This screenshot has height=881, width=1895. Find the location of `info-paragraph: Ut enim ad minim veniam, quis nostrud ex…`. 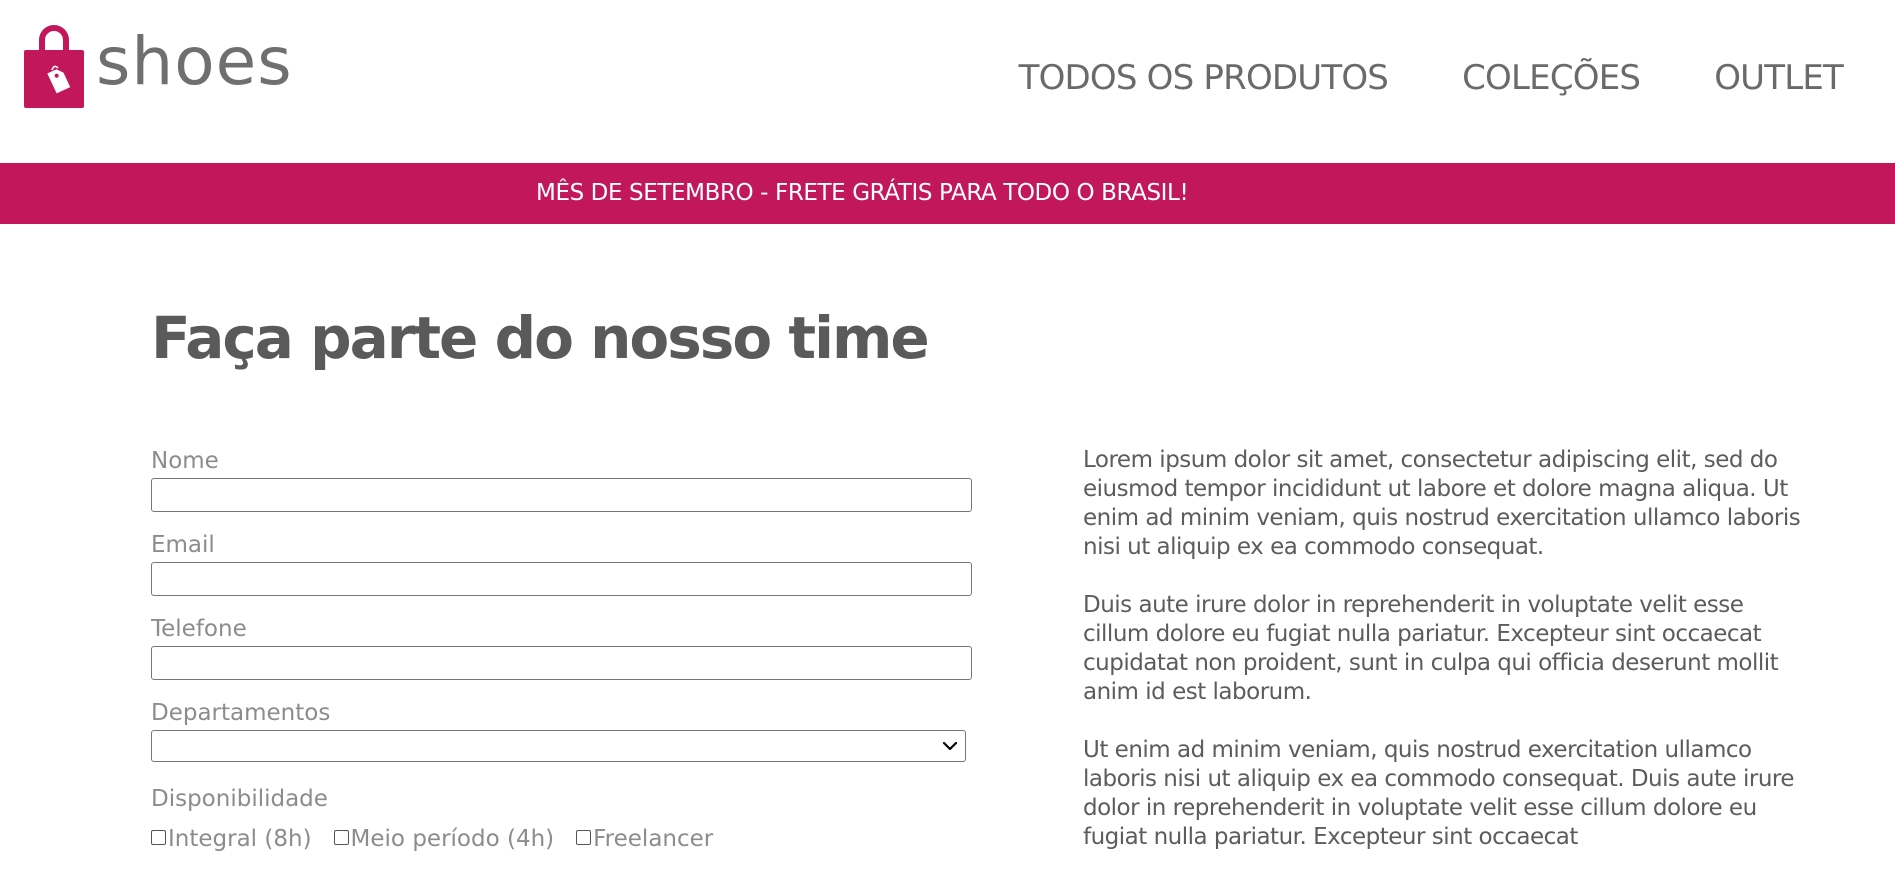

info-paragraph: Ut enim ad minim veniam, quis nostrud ex… is located at coordinates (1439, 793).